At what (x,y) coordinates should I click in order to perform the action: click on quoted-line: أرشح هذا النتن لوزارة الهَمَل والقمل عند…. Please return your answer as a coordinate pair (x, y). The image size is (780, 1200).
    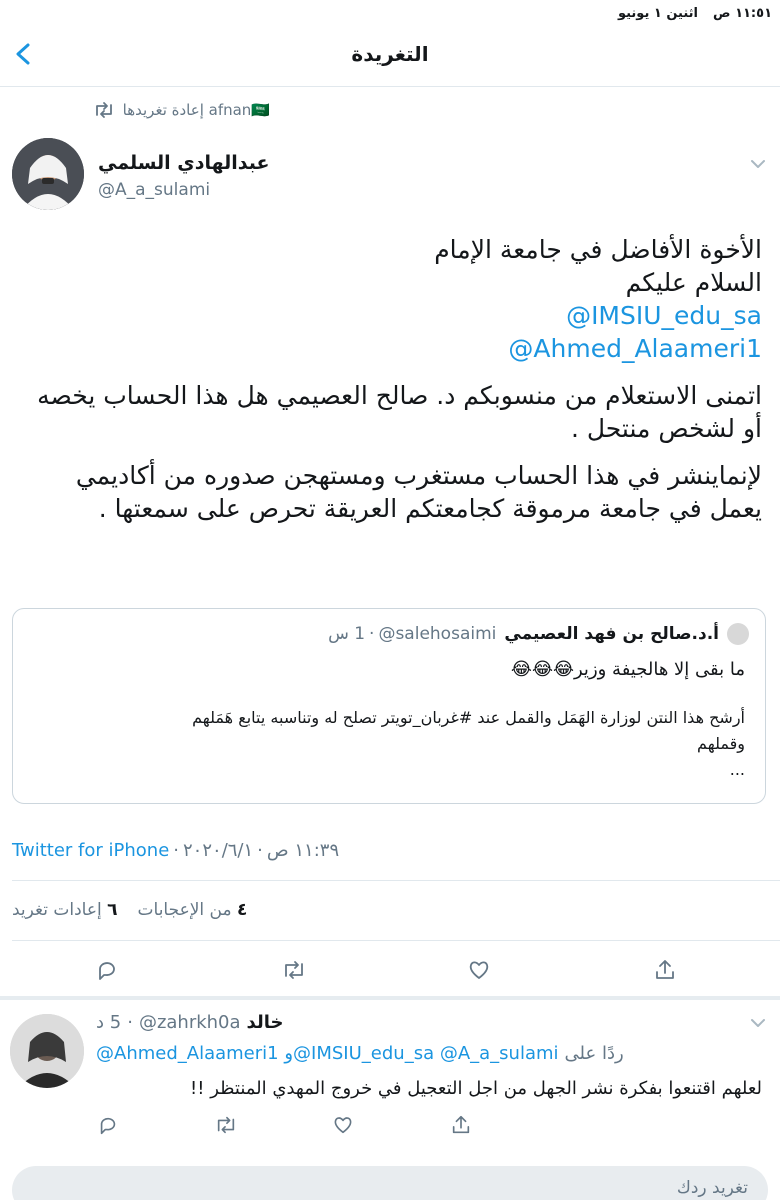
    Looking at the image, I should click on (468, 717).